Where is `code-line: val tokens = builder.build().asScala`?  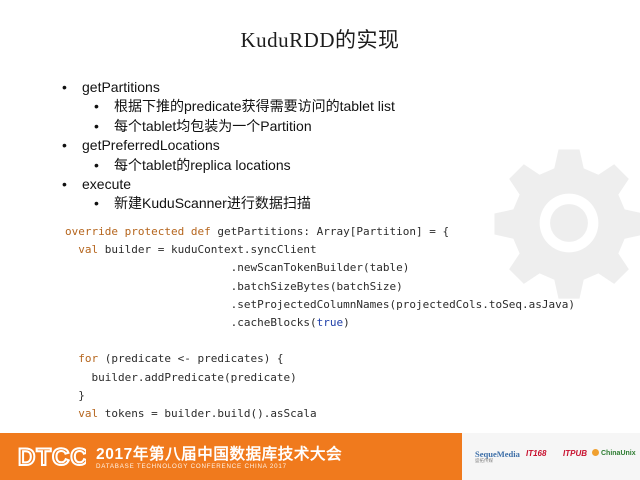 code-line: val tokens = builder.build().asScala is located at coordinates (325, 414).